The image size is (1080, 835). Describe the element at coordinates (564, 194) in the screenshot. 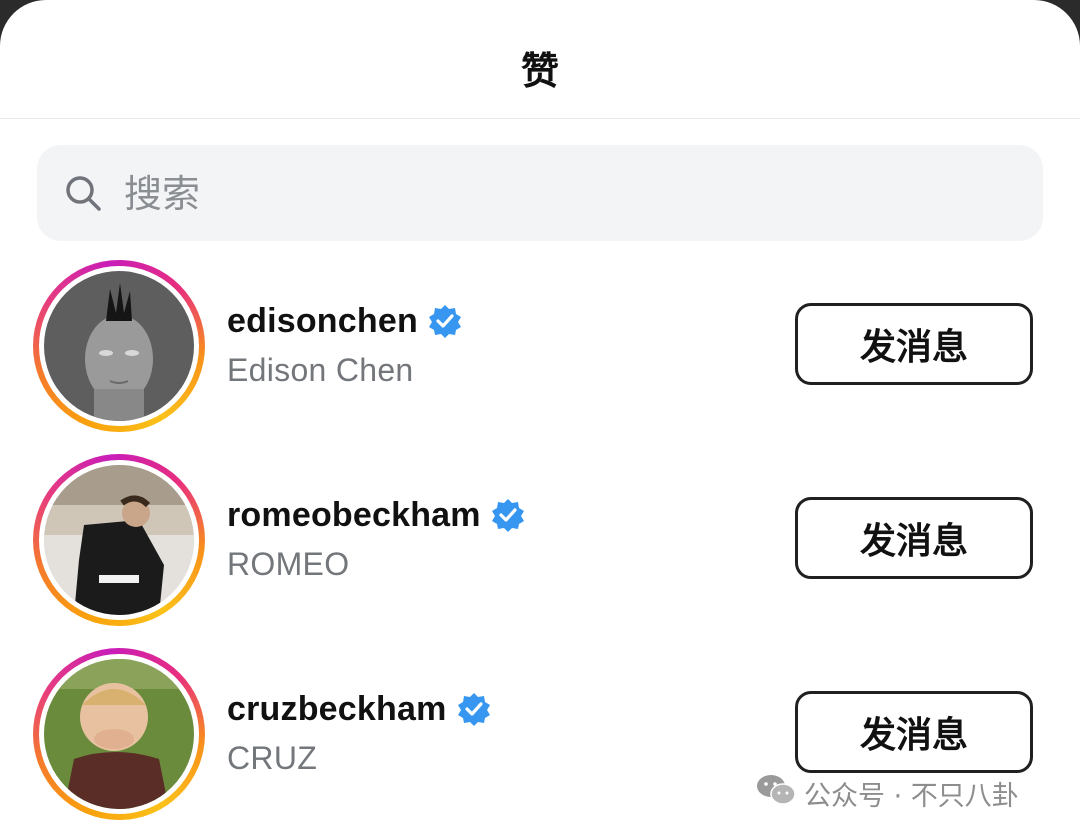

I see `search-input` at that location.